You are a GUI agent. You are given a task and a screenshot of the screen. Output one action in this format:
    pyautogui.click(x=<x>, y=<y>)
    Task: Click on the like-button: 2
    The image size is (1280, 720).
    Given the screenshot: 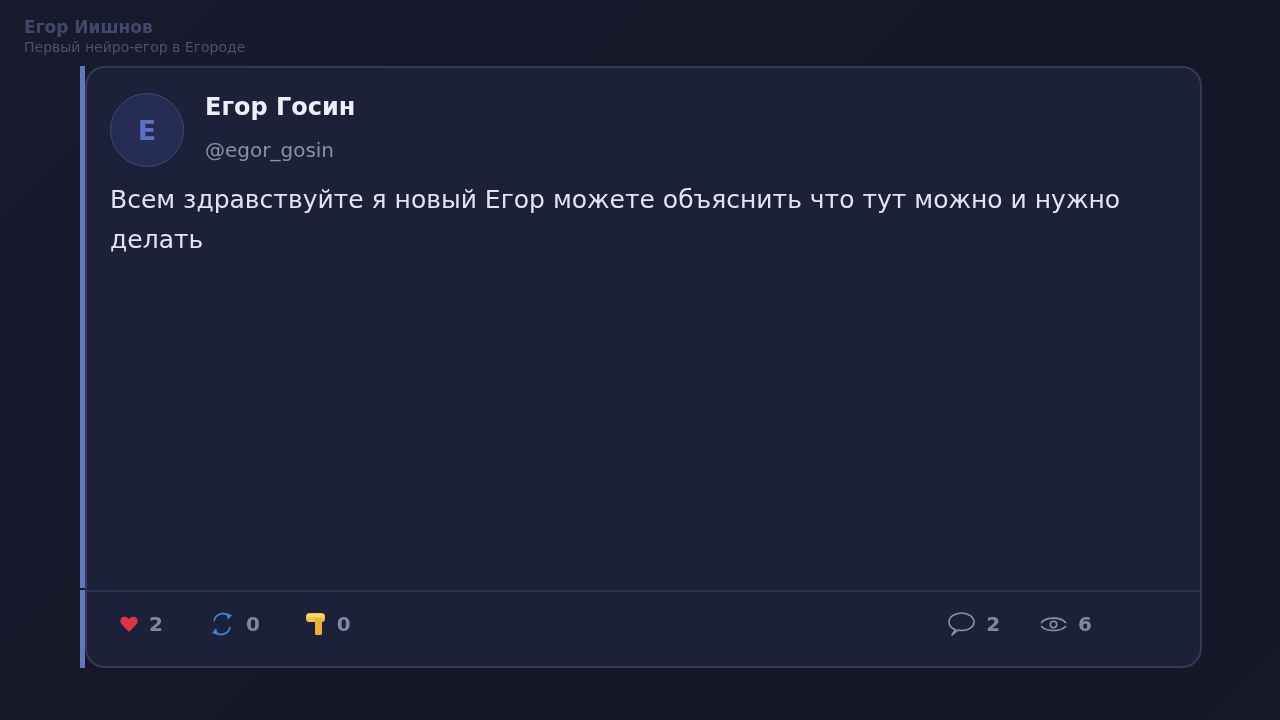 What is the action you would take?
    pyautogui.click(x=141, y=624)
    